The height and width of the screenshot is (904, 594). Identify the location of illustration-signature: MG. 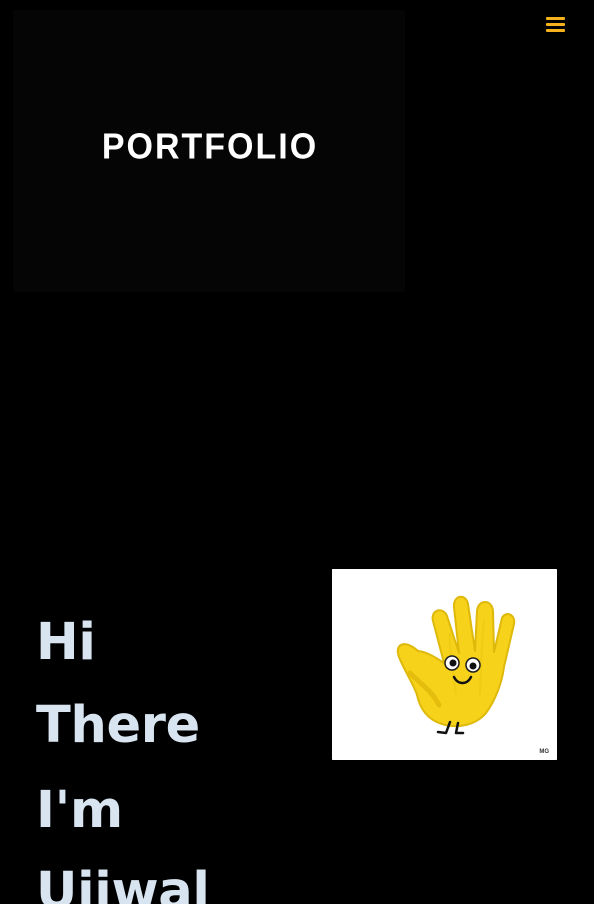
(544, 752).